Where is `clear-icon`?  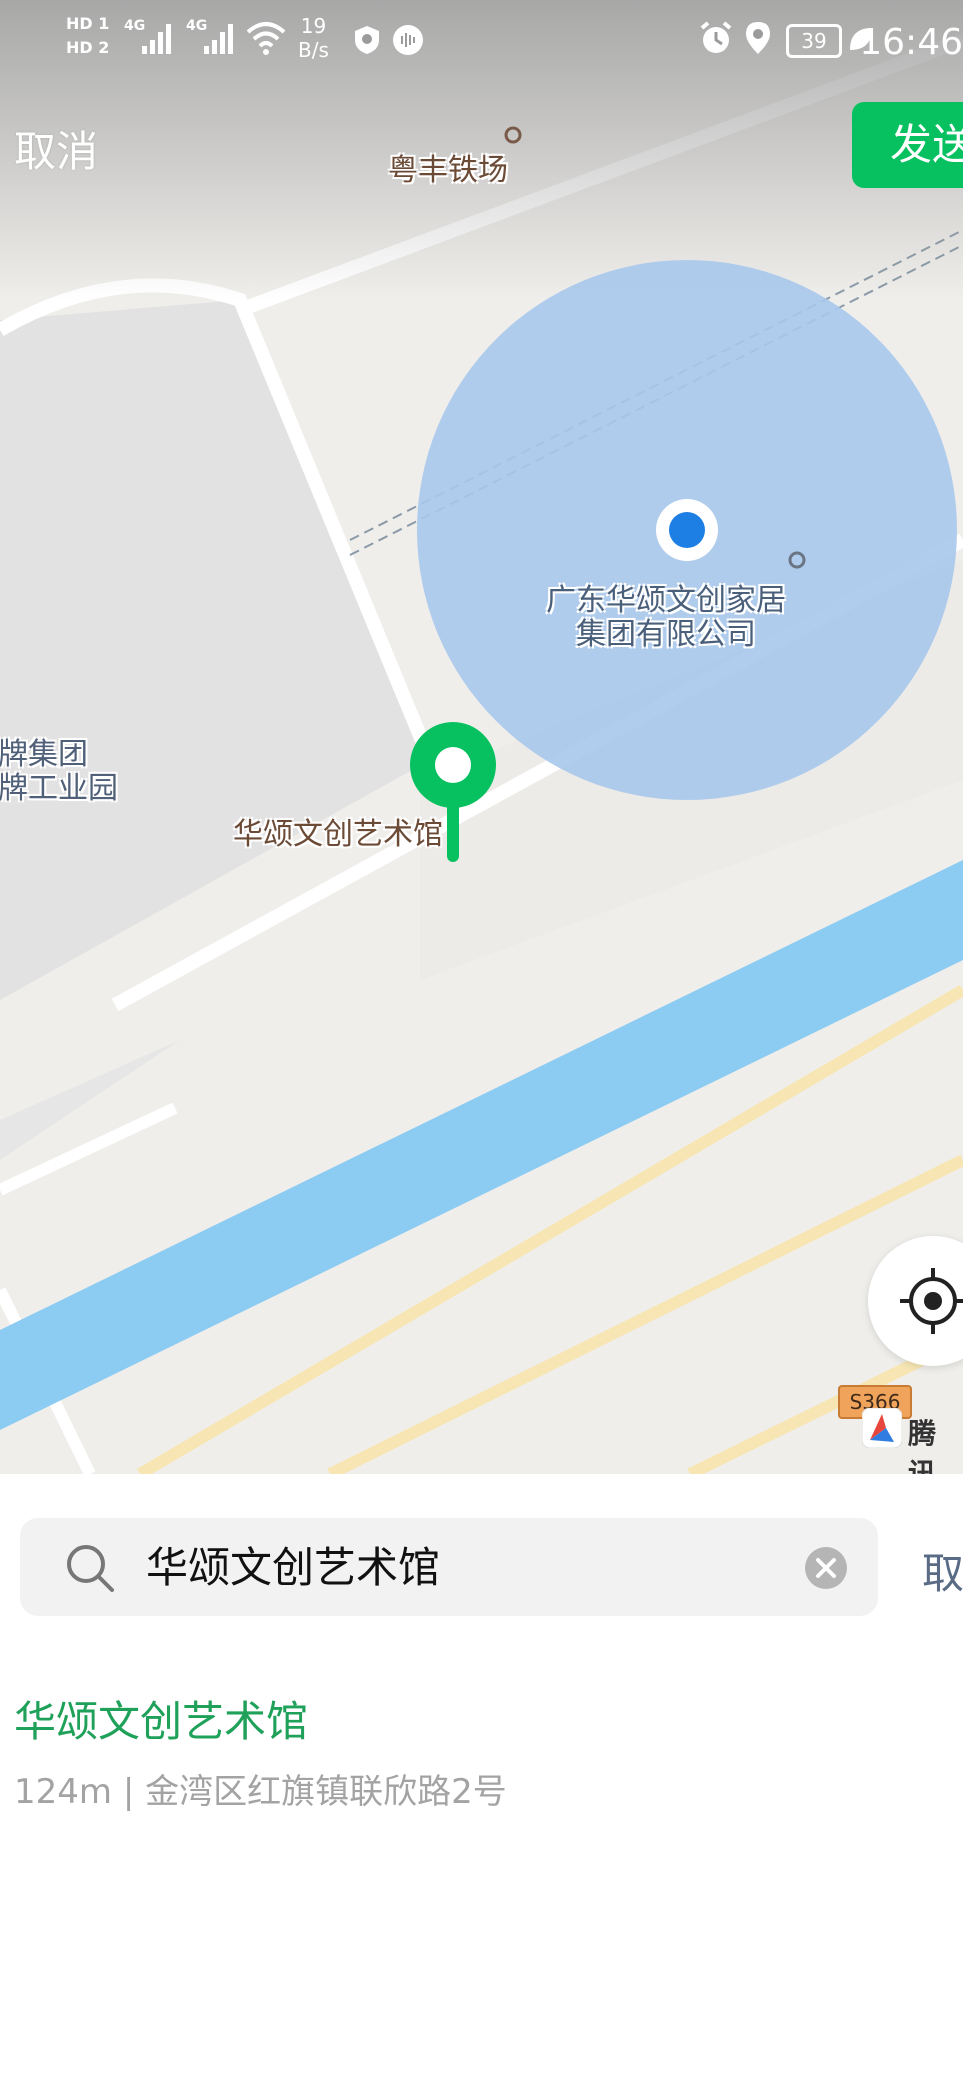 clear-icon is located at coordinates (826, 1568).